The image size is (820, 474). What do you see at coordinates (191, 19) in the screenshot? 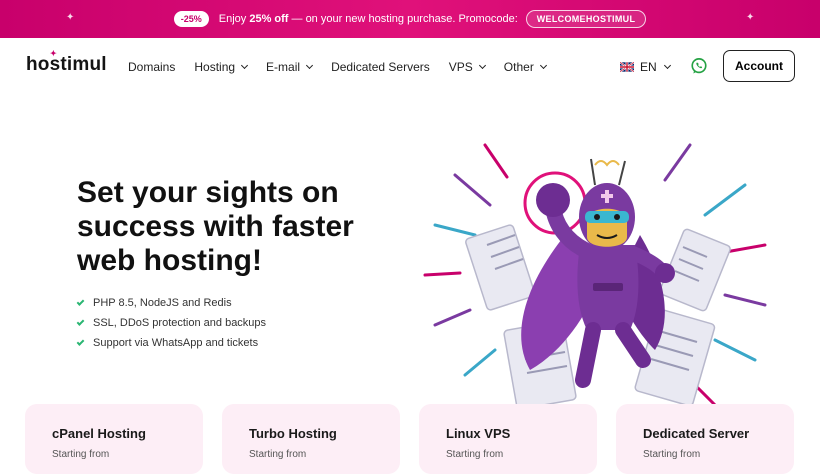
I see `discount-badge: -25%` at bounding box center [191, 19].